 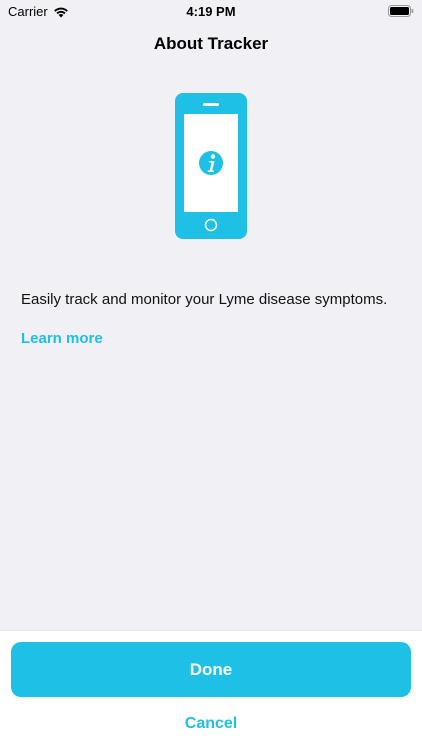 I want to click on battery-icon, so click(x=401, y=11).